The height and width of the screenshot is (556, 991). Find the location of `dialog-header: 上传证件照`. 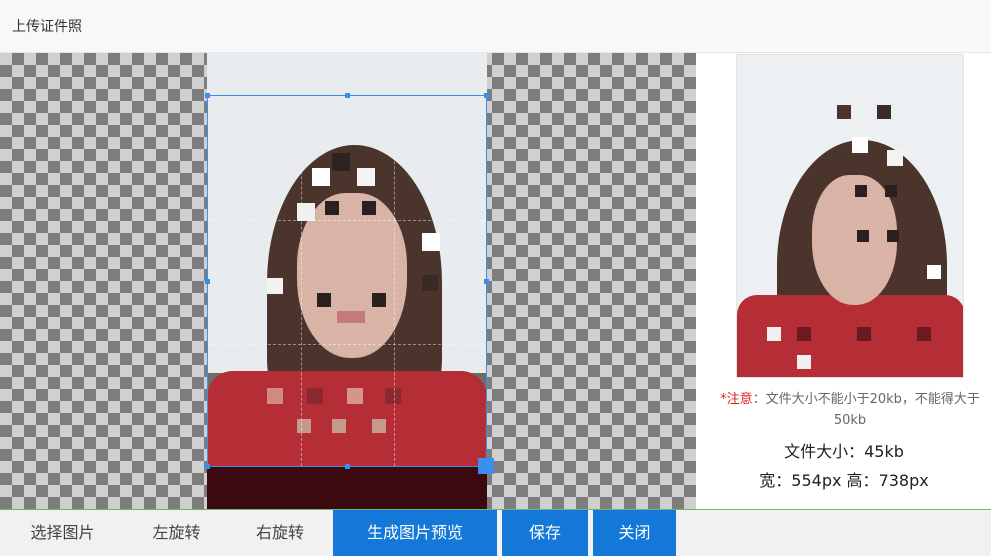

dialog-header: 上传证件照 is located at coordinates (495, 26).